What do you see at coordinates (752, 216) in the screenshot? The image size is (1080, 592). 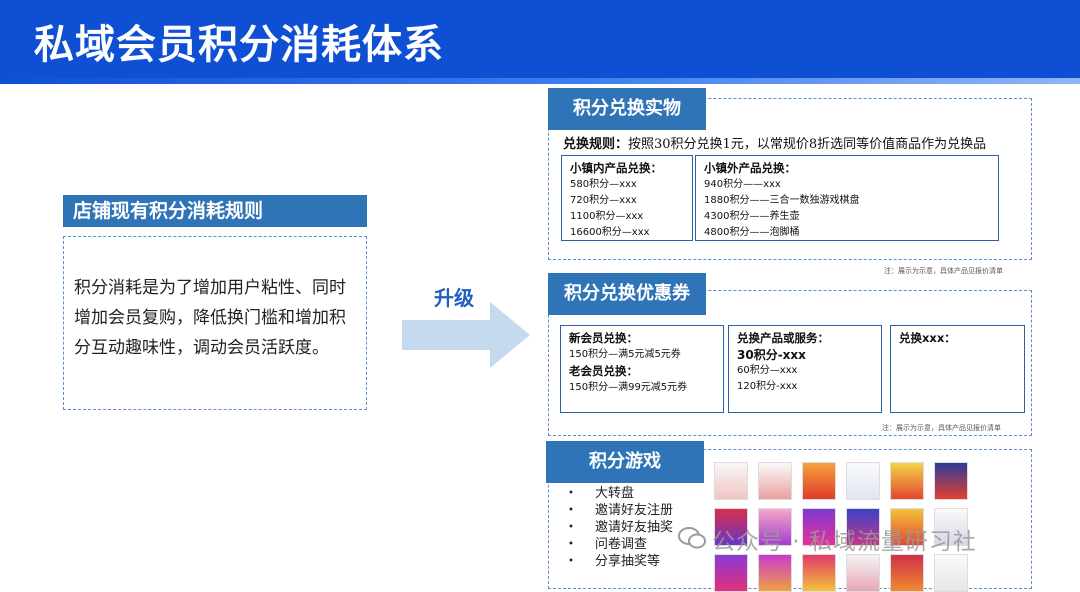 I see `list-item: 4300积分——养生壶` at bounding box center [752, 216].